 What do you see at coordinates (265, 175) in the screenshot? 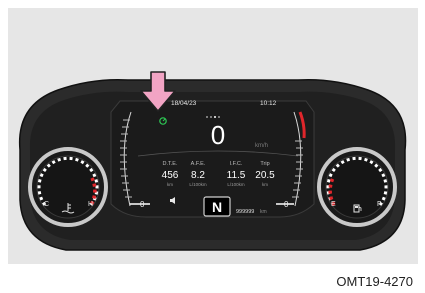
I see `info-value: 20.5` at bounding box center [265, 175].